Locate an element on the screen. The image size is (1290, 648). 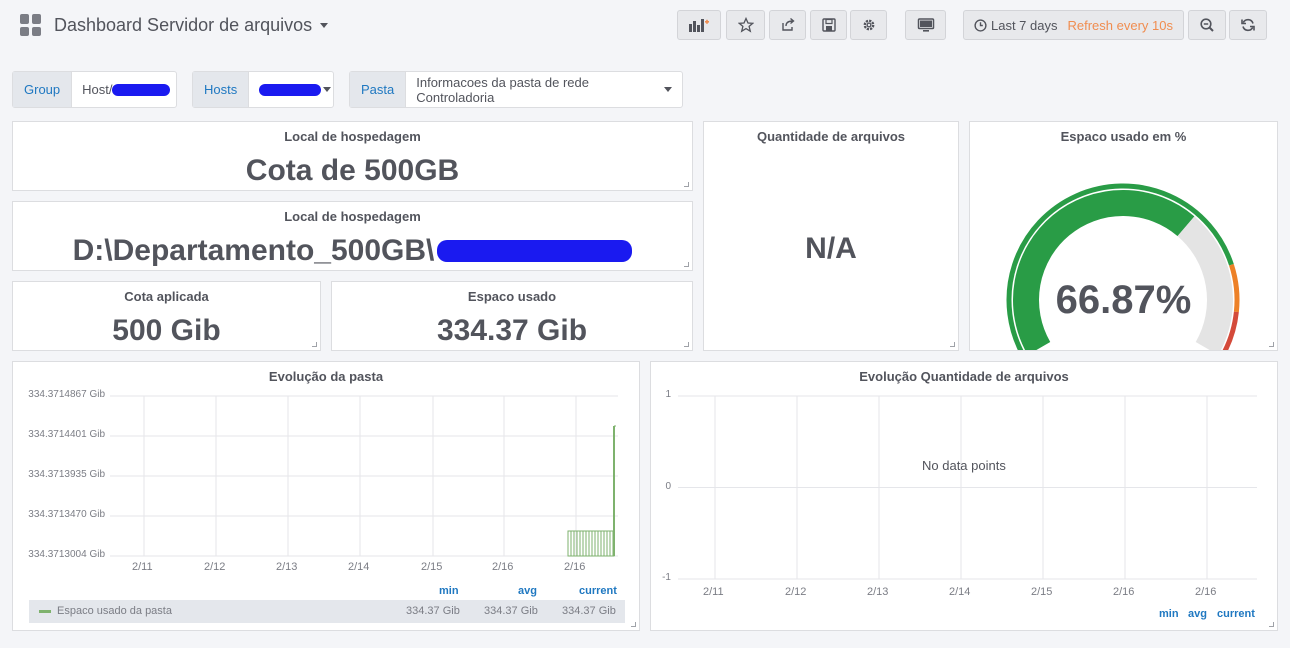
panel-local-hospedagem-1: Local de hospedagem Cota de 500GB is located at coordinates (352, 156).